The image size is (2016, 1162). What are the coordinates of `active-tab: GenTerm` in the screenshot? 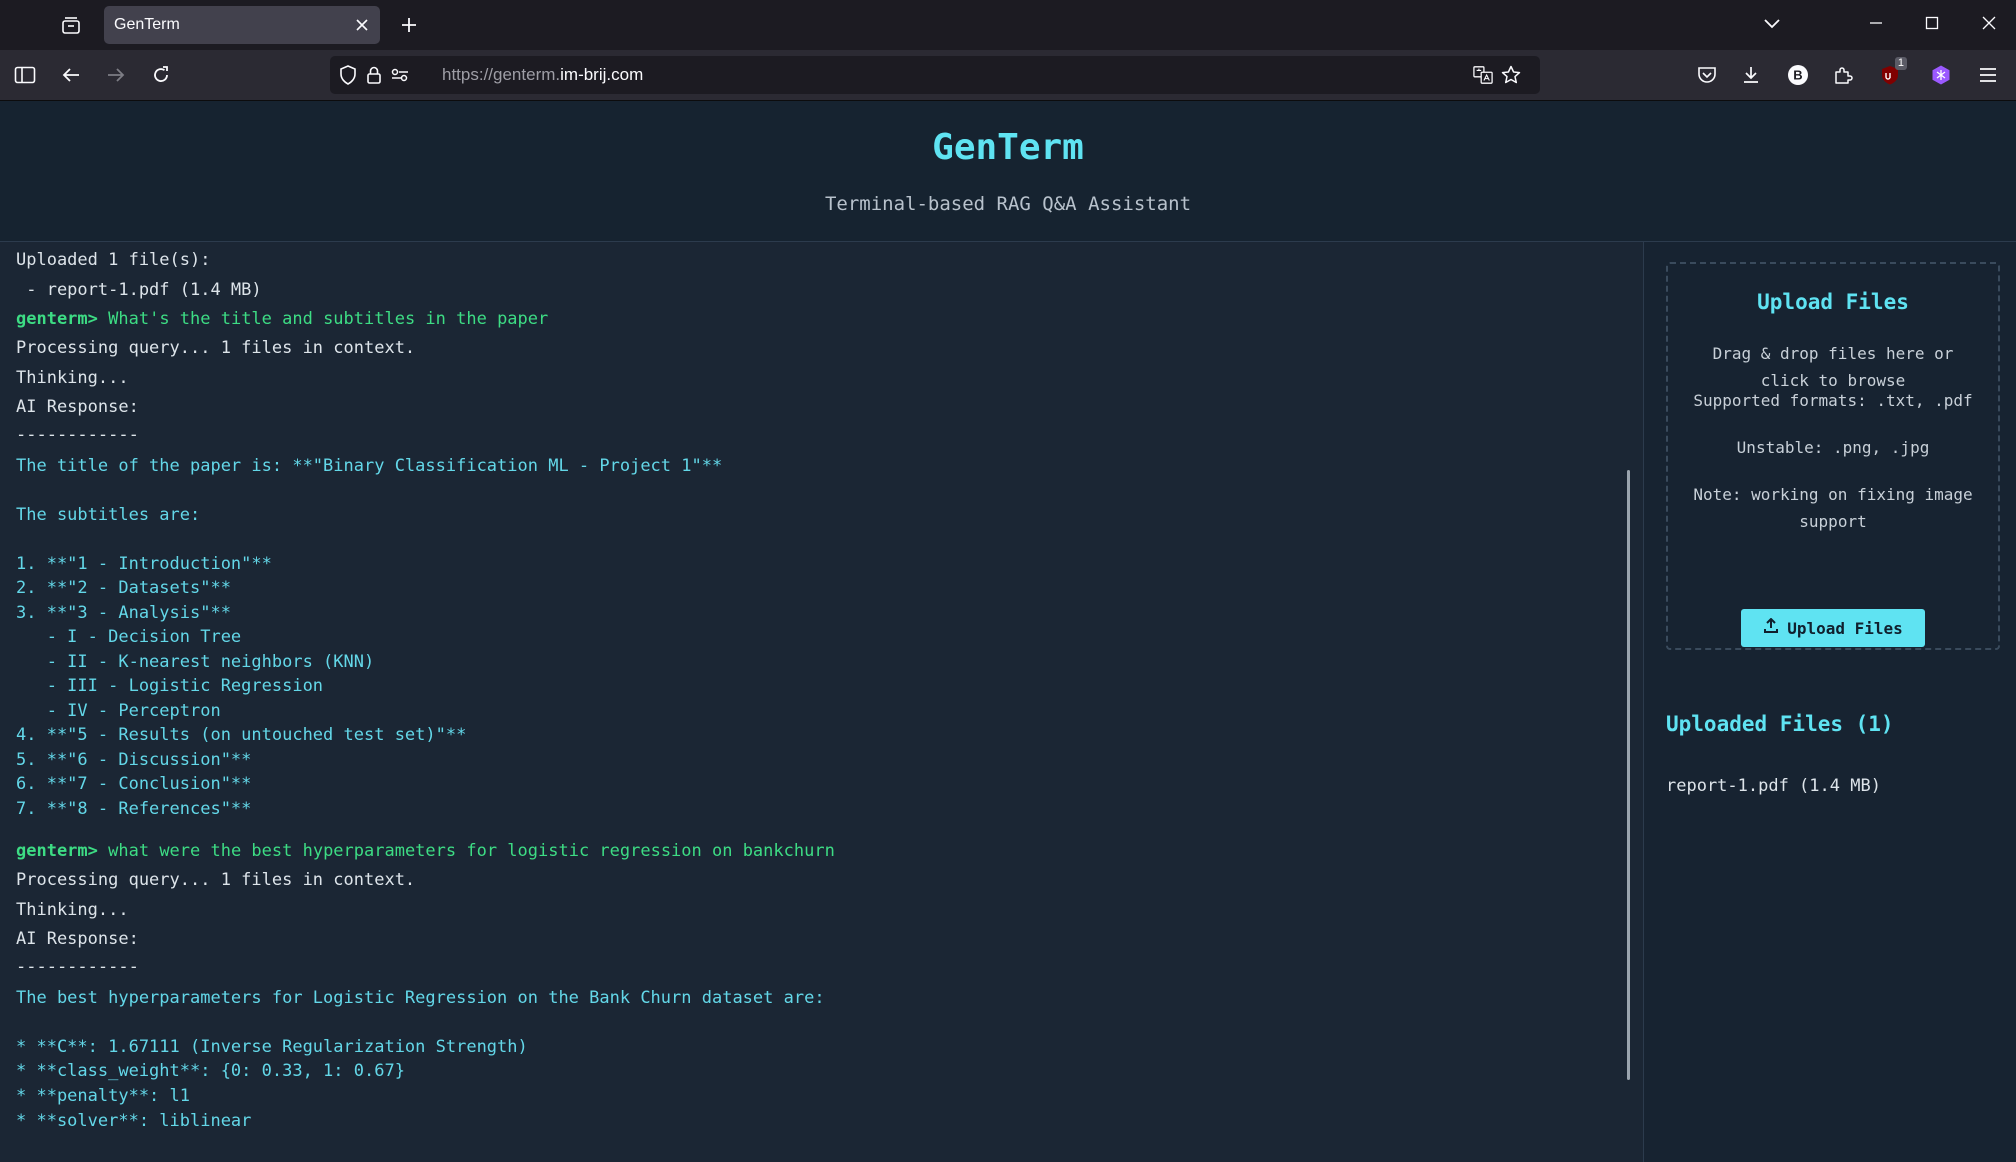 It's located at (242, 25).